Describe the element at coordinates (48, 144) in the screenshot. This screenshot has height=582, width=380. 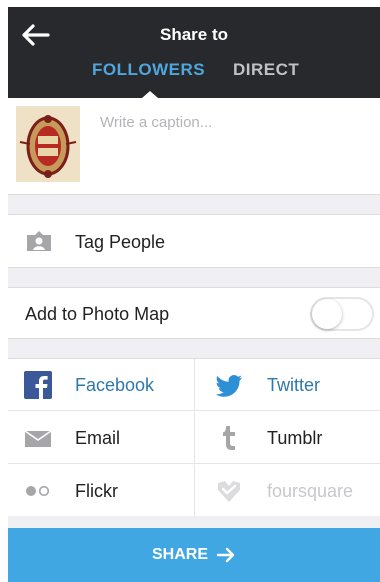
I see `photo-thumbnail` at that location.